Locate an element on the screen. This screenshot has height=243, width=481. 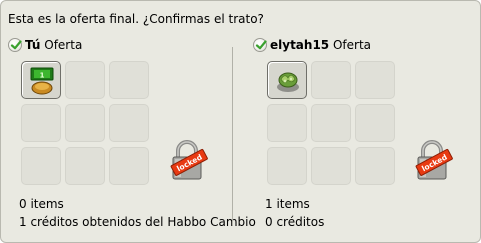
left-slot-1: 1 is located at coordinates (41, 80).